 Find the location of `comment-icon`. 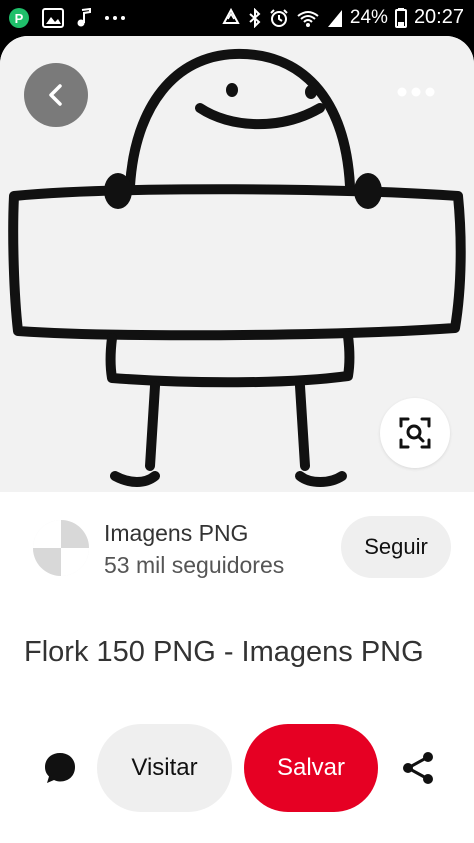

comment-icon is located at coordinates (60, 768).